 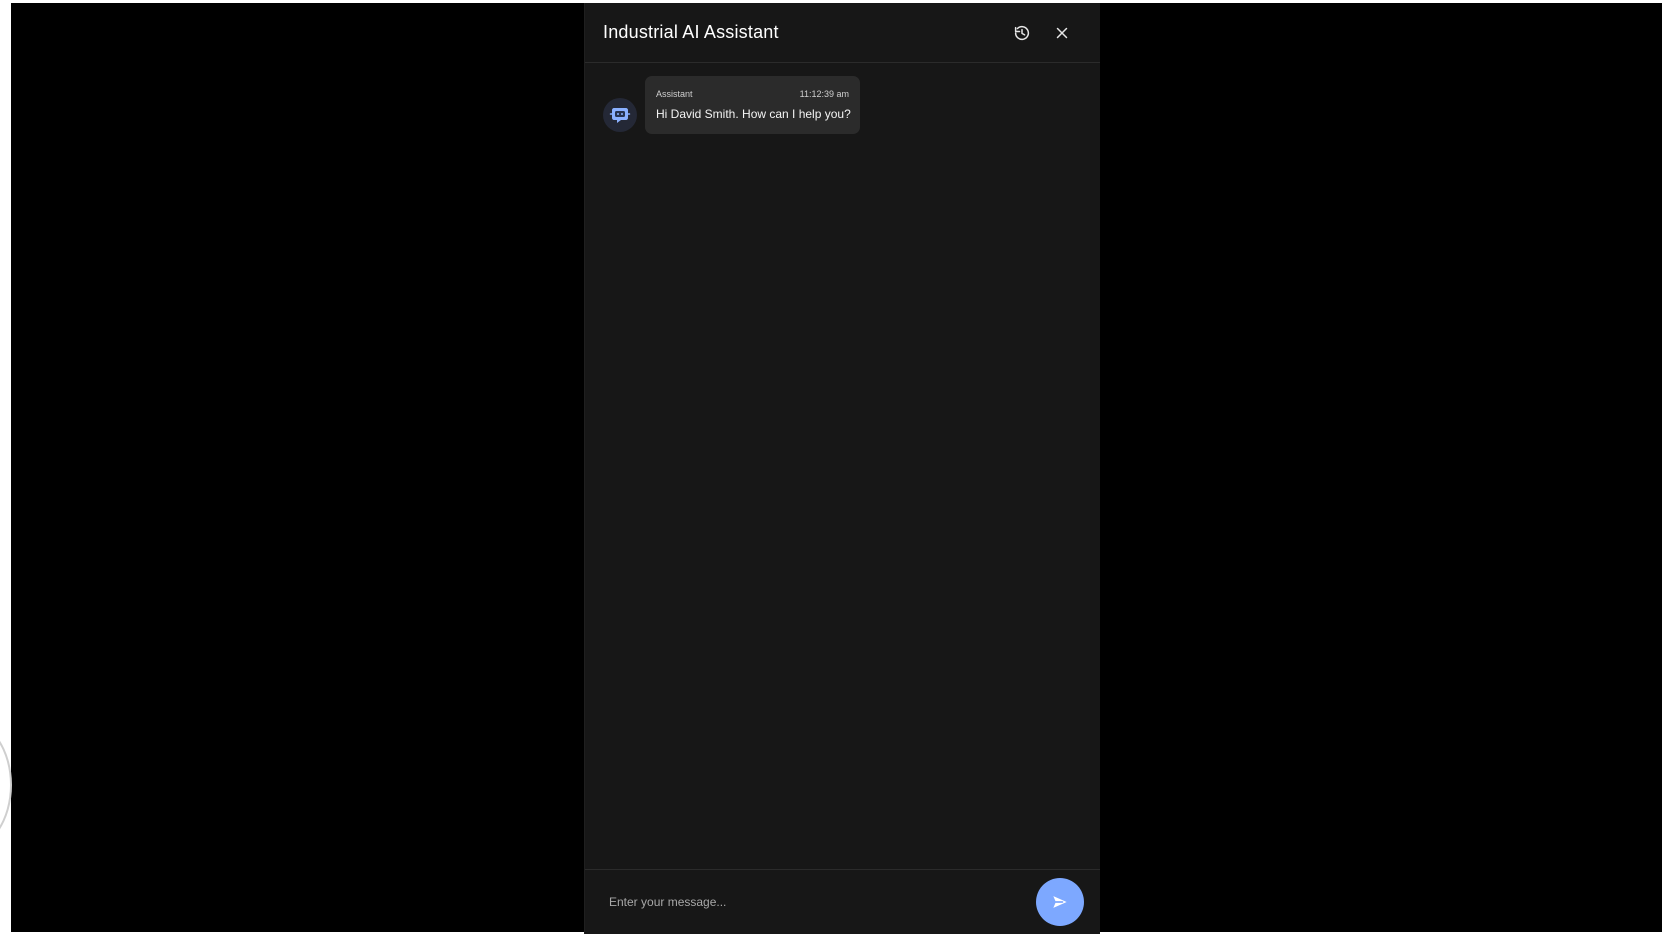 I want to click on close-icon, so click(x=1062, y=32).